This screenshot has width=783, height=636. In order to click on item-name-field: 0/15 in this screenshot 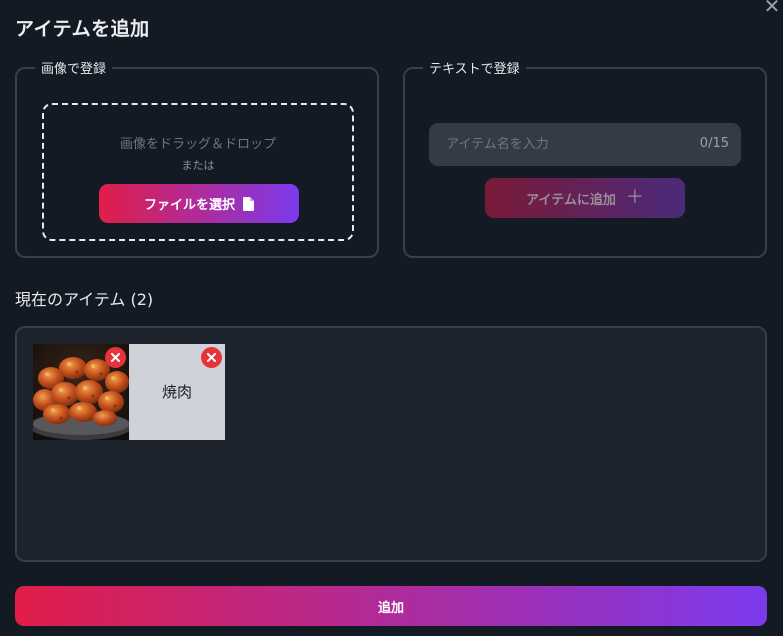, I will do `click(585, 144)`.